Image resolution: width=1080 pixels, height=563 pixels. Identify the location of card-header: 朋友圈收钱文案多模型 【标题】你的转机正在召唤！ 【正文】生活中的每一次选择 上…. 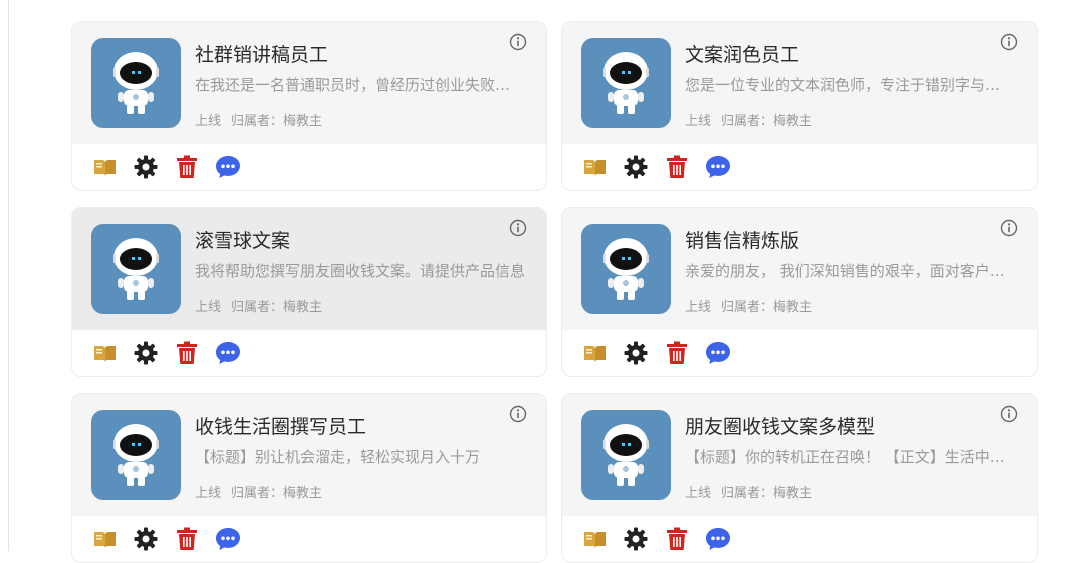
(799, 455).